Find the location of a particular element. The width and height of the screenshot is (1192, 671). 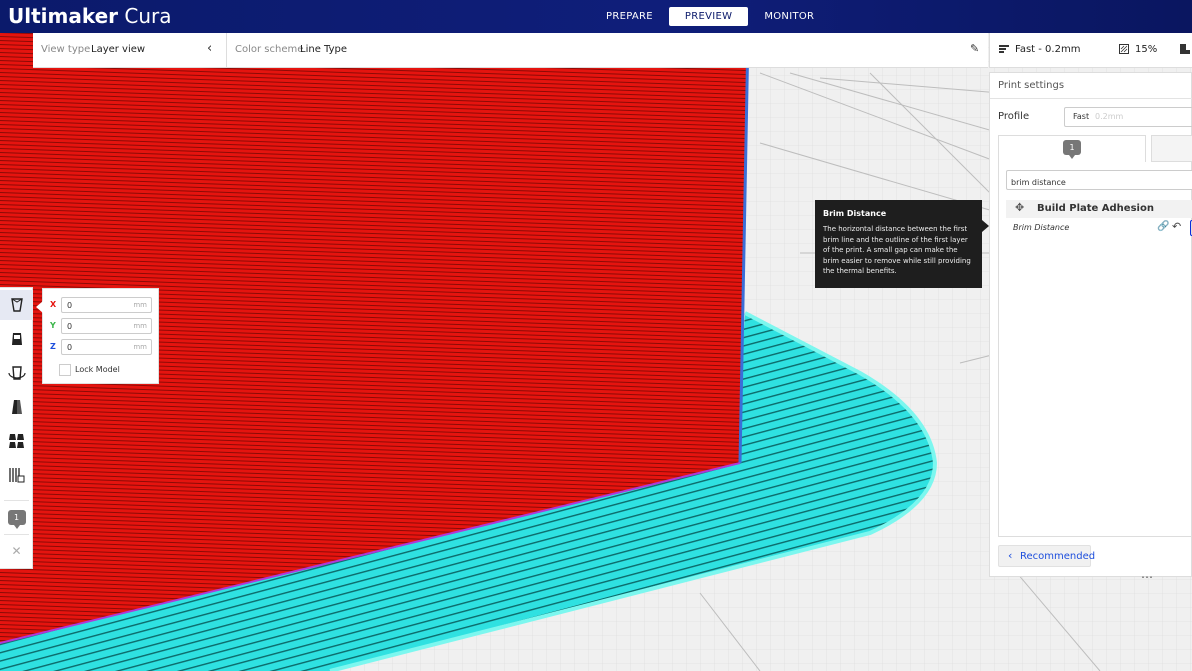

brand-light: Cura is located at coordinates (148, 16).